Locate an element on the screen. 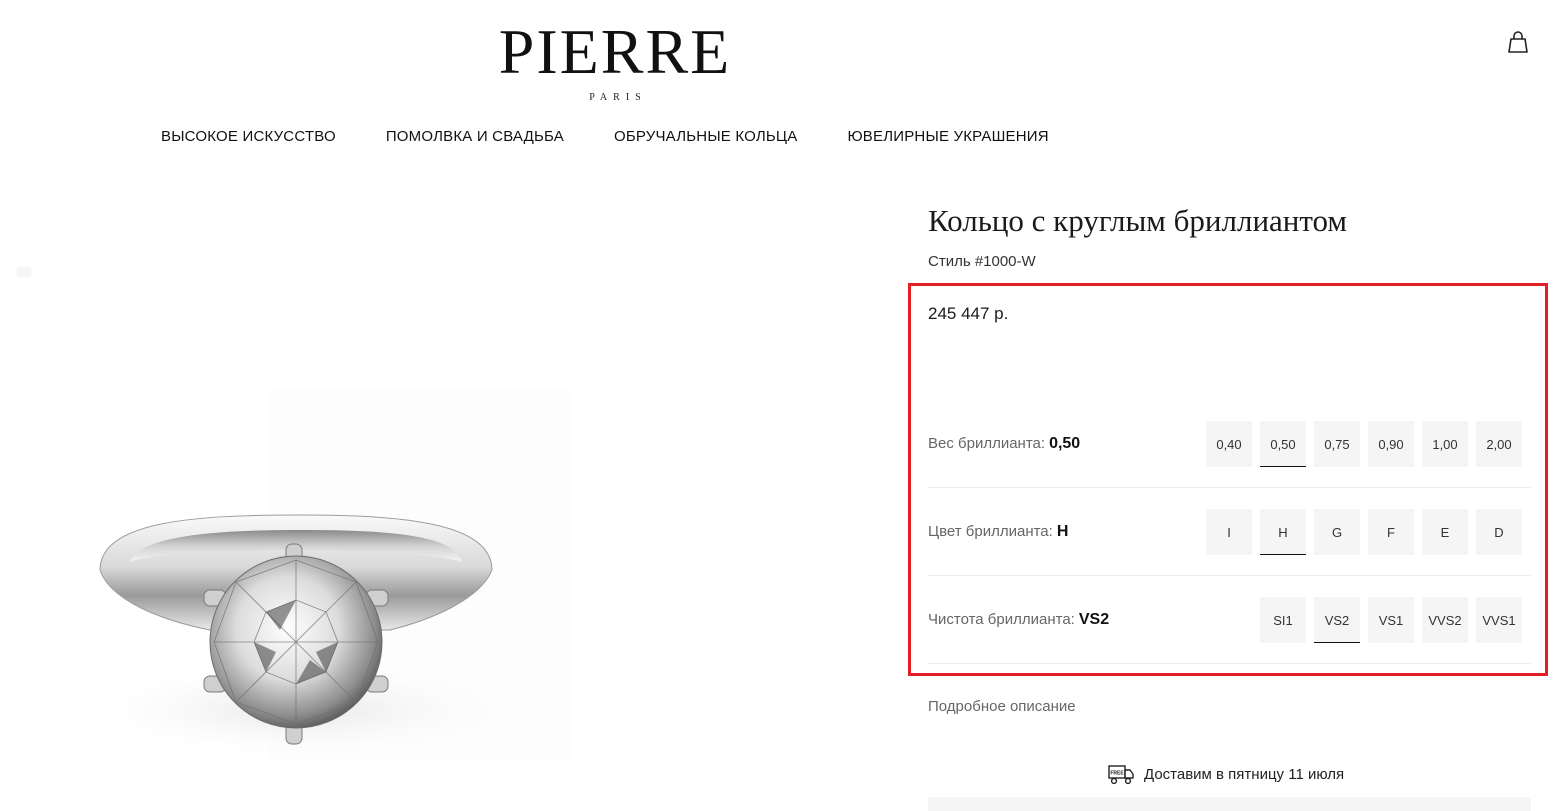 The width and height of the screenshot is (1563, 811). carat-label: Вес бриллианта: 0,50 is located at coordinates (1004, 444).